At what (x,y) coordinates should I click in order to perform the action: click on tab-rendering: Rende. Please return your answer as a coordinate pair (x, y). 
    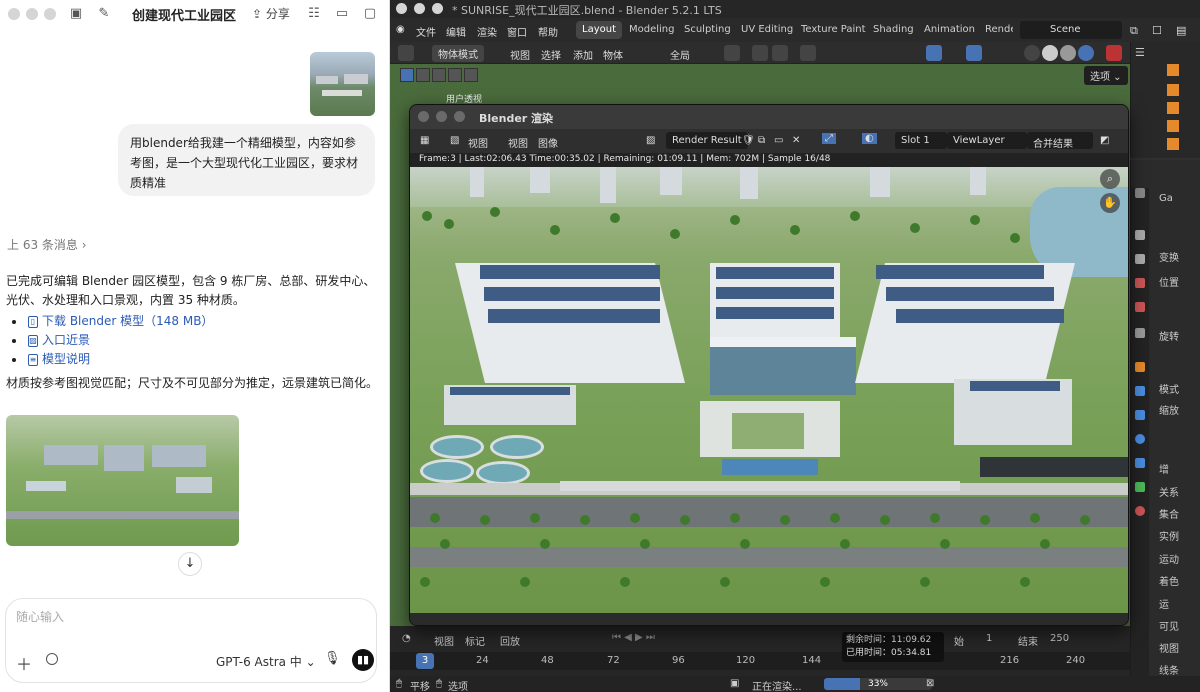
    Looking at the image, I should click on (996, 30).